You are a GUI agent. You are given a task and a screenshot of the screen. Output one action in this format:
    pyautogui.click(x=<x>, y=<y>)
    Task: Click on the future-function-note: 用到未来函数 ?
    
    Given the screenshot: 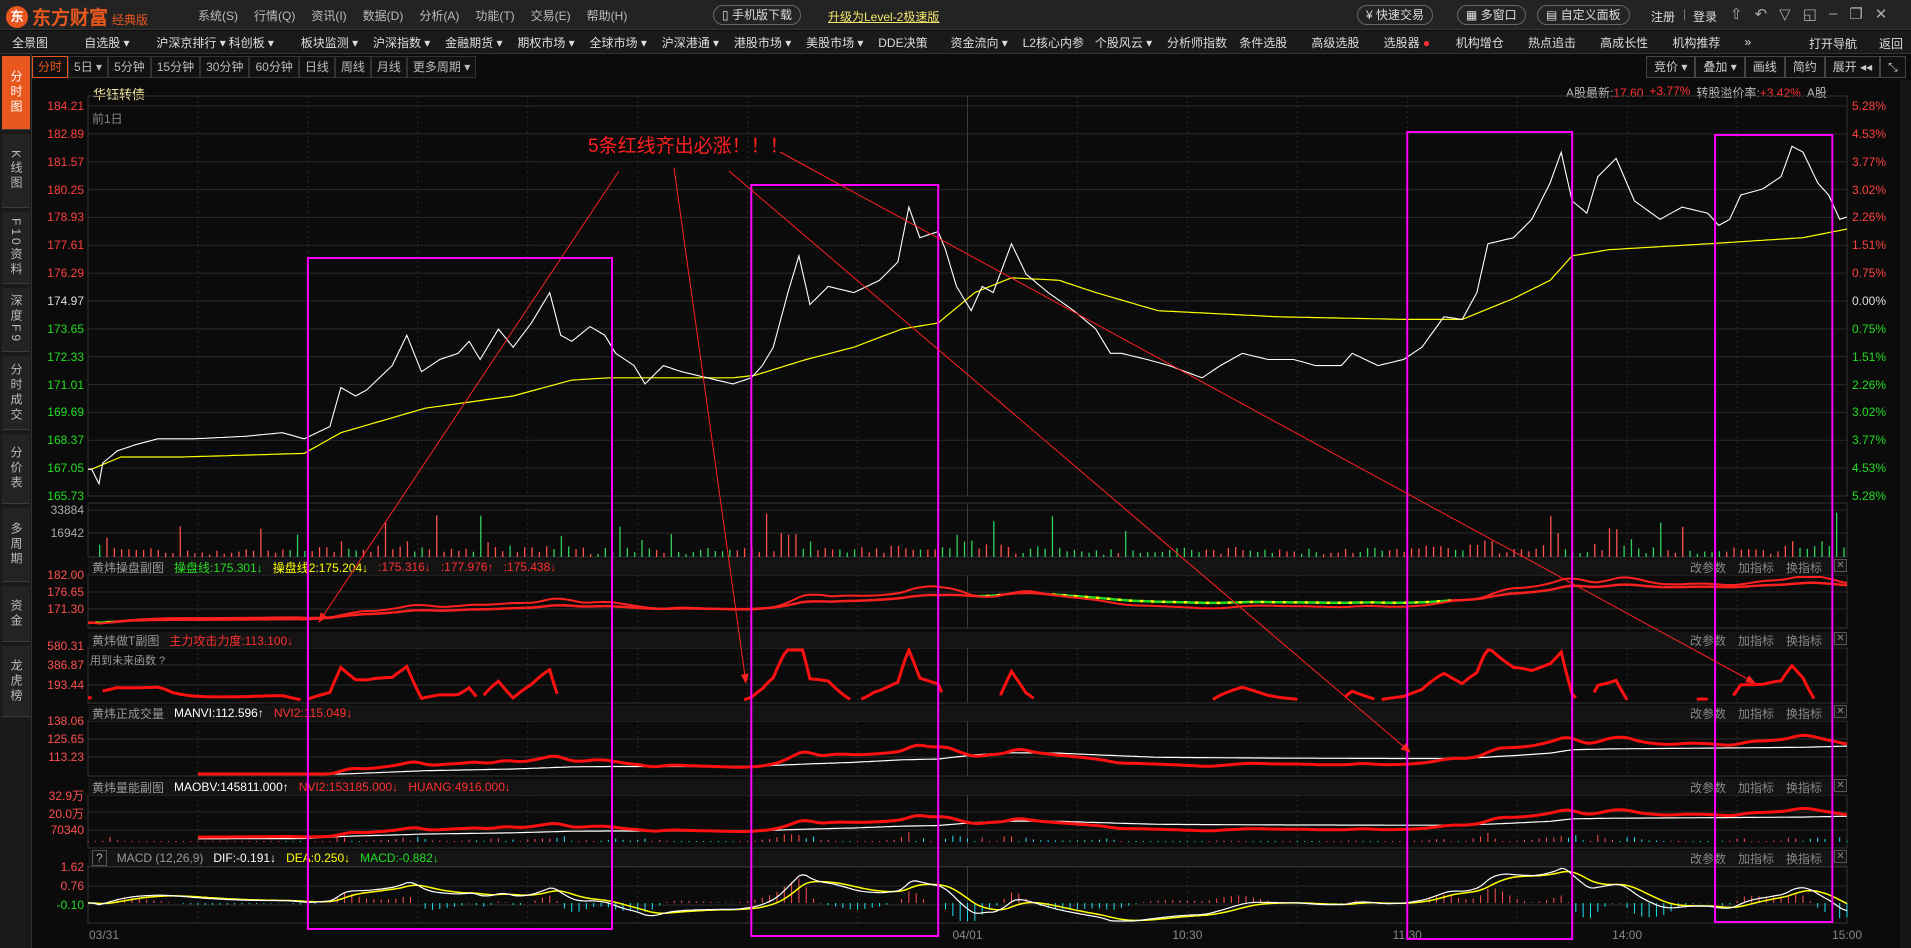 What is the action you would take?
    pyautogui.click(x=127, y=660)
    